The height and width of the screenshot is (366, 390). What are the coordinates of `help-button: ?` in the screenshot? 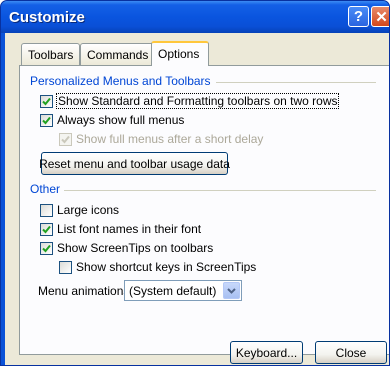 It's located at (358, 16).